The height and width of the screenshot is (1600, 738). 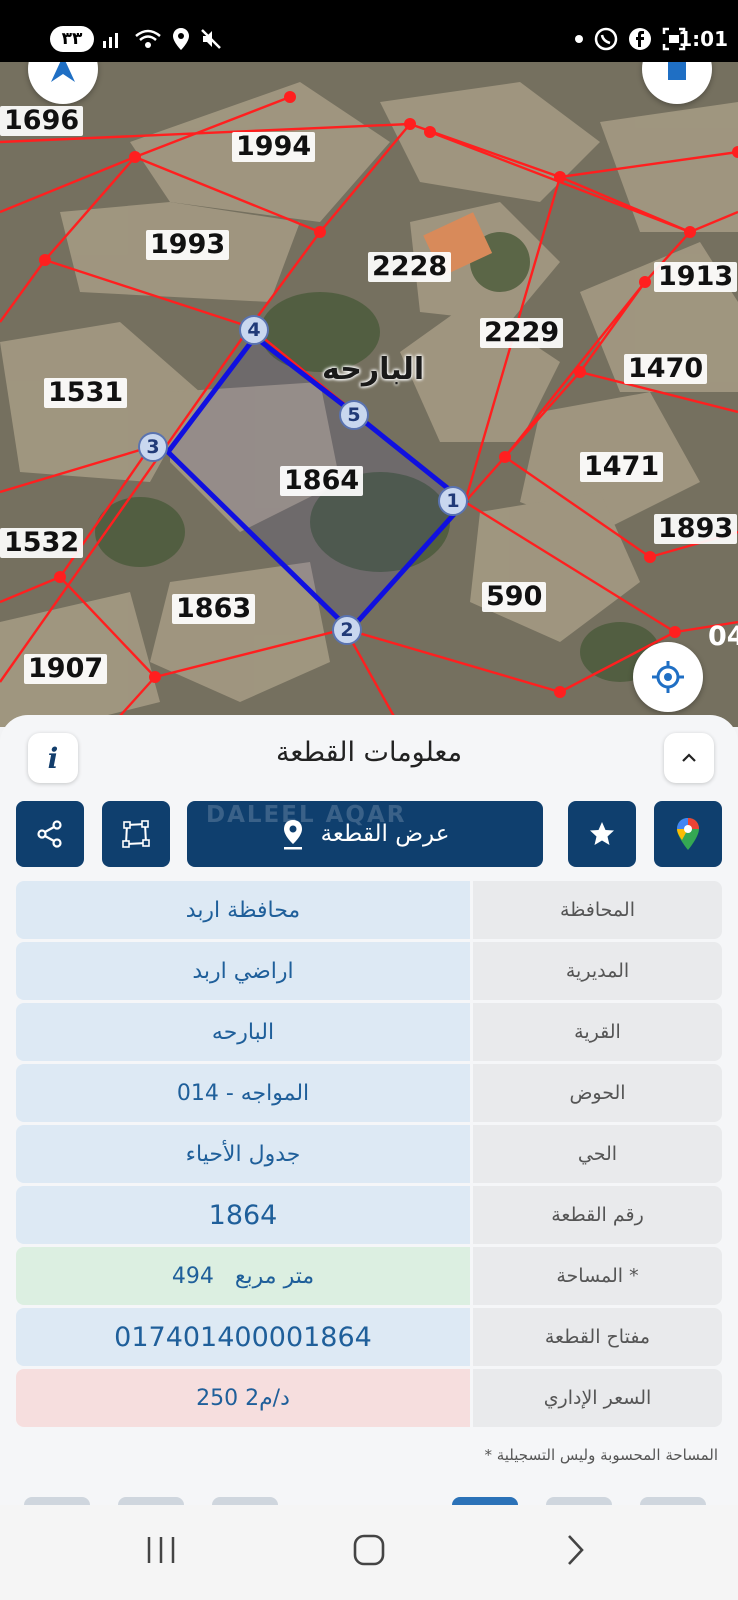 What do you see at coordinates (148, 38) in the screenshot?
I see `wifi-icon` at bounding box center [148, 38].